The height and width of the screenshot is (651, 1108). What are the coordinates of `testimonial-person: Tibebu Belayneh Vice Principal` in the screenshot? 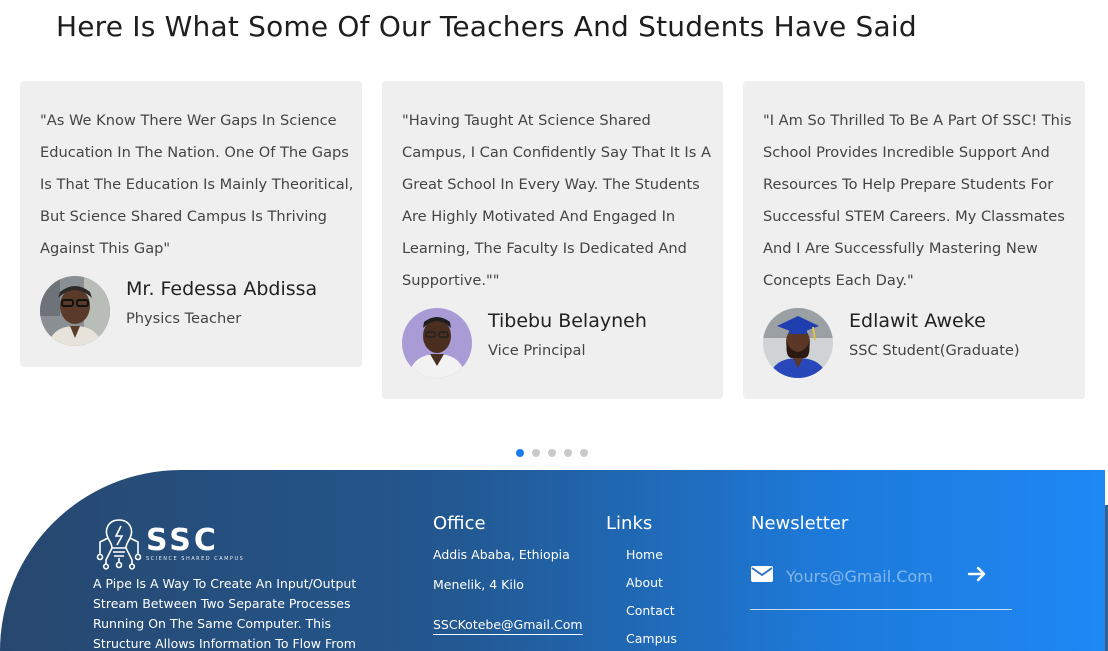 It's located at (524, 343).